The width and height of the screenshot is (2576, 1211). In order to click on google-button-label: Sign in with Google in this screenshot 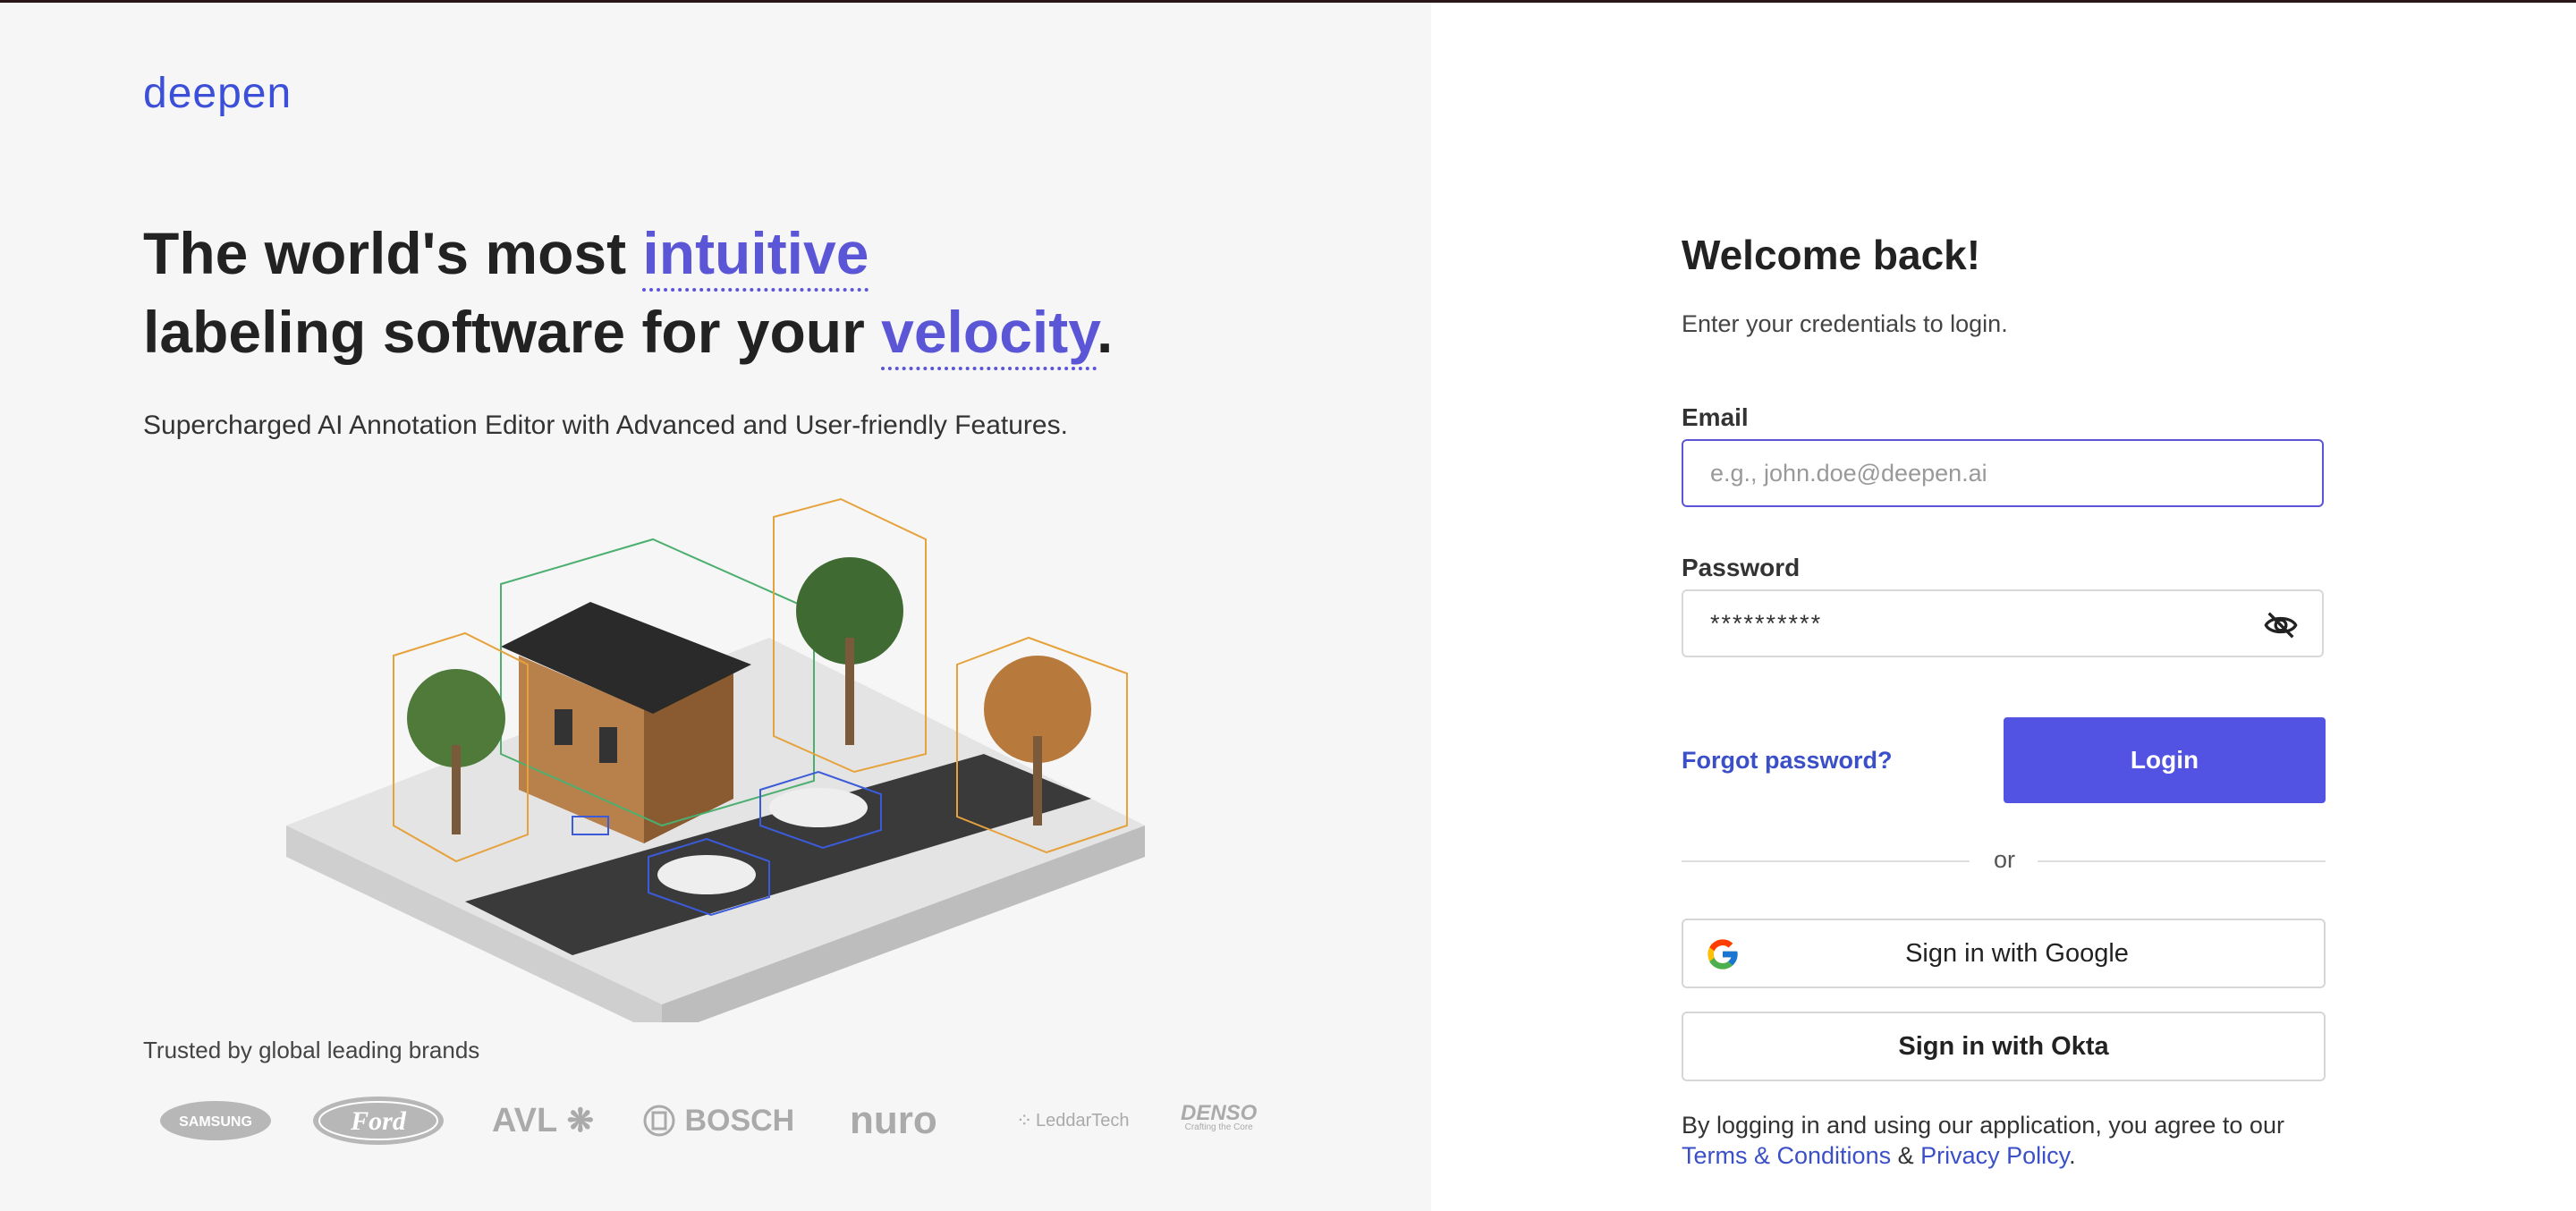, I will do `click(2017, 953)`.